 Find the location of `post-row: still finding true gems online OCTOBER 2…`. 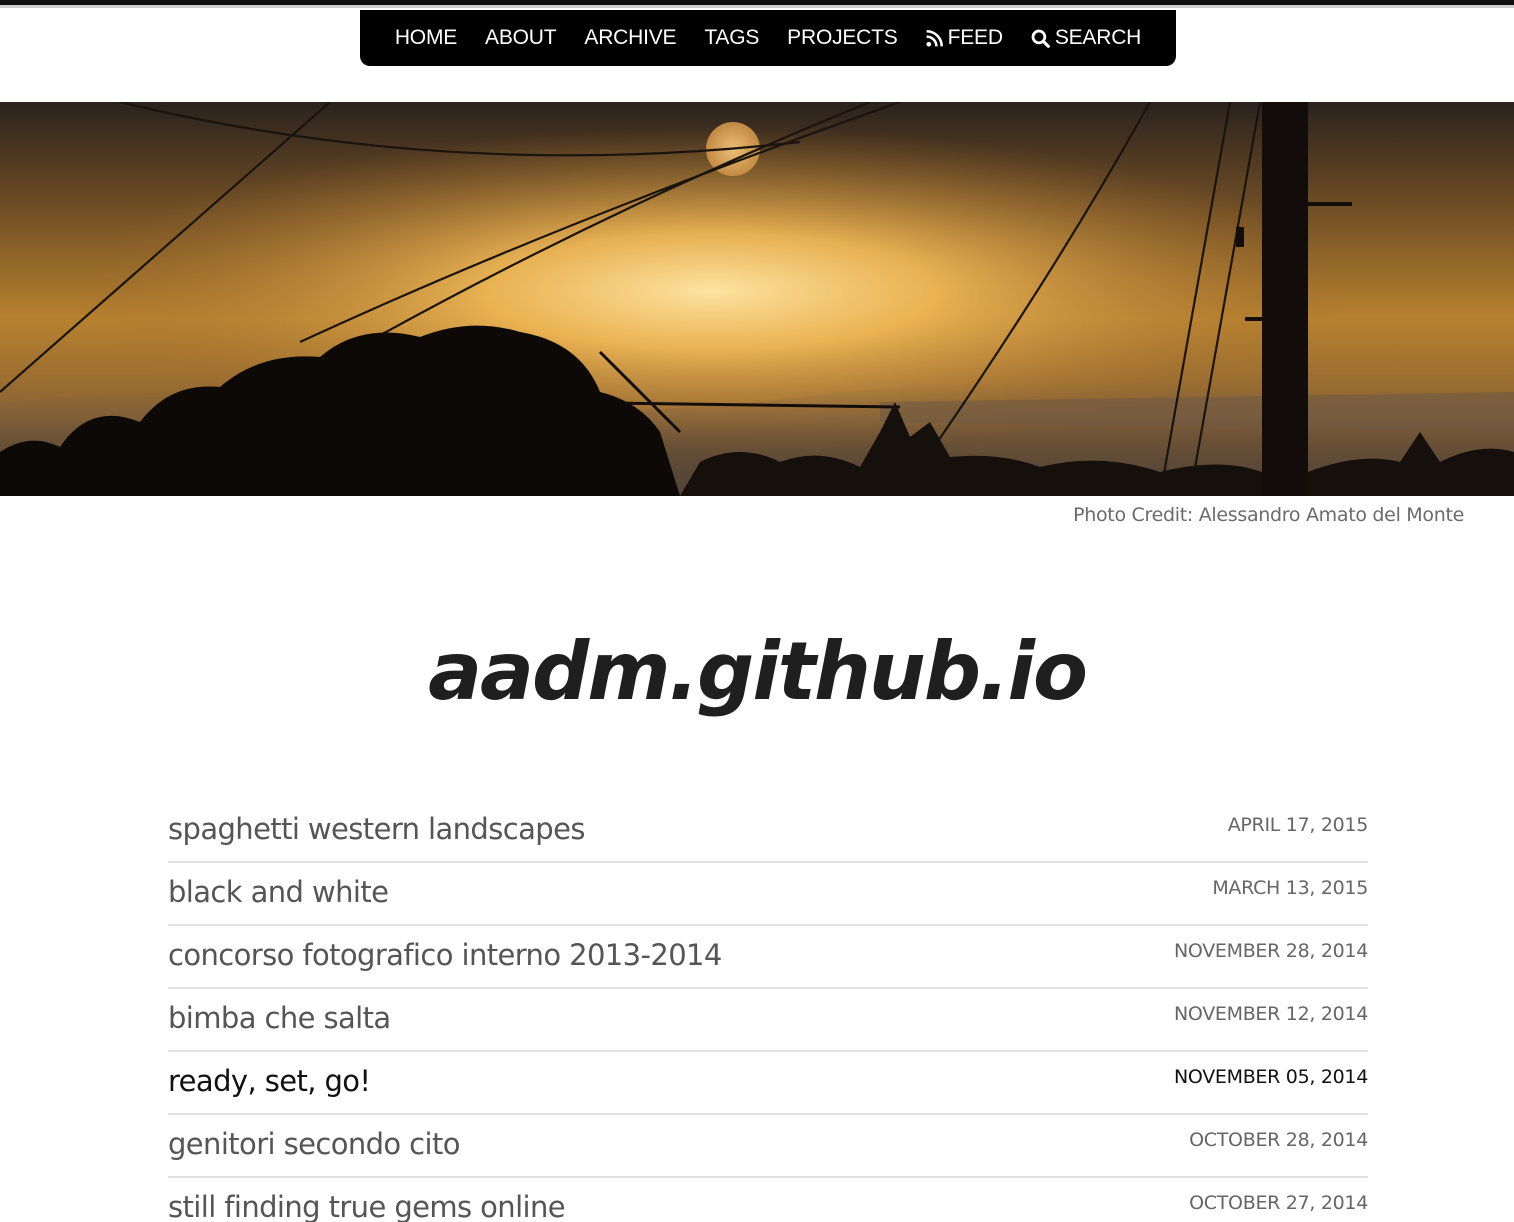

post-row: still finding true gems online OCTOBER 2… is located at coordinates (768, 1200).